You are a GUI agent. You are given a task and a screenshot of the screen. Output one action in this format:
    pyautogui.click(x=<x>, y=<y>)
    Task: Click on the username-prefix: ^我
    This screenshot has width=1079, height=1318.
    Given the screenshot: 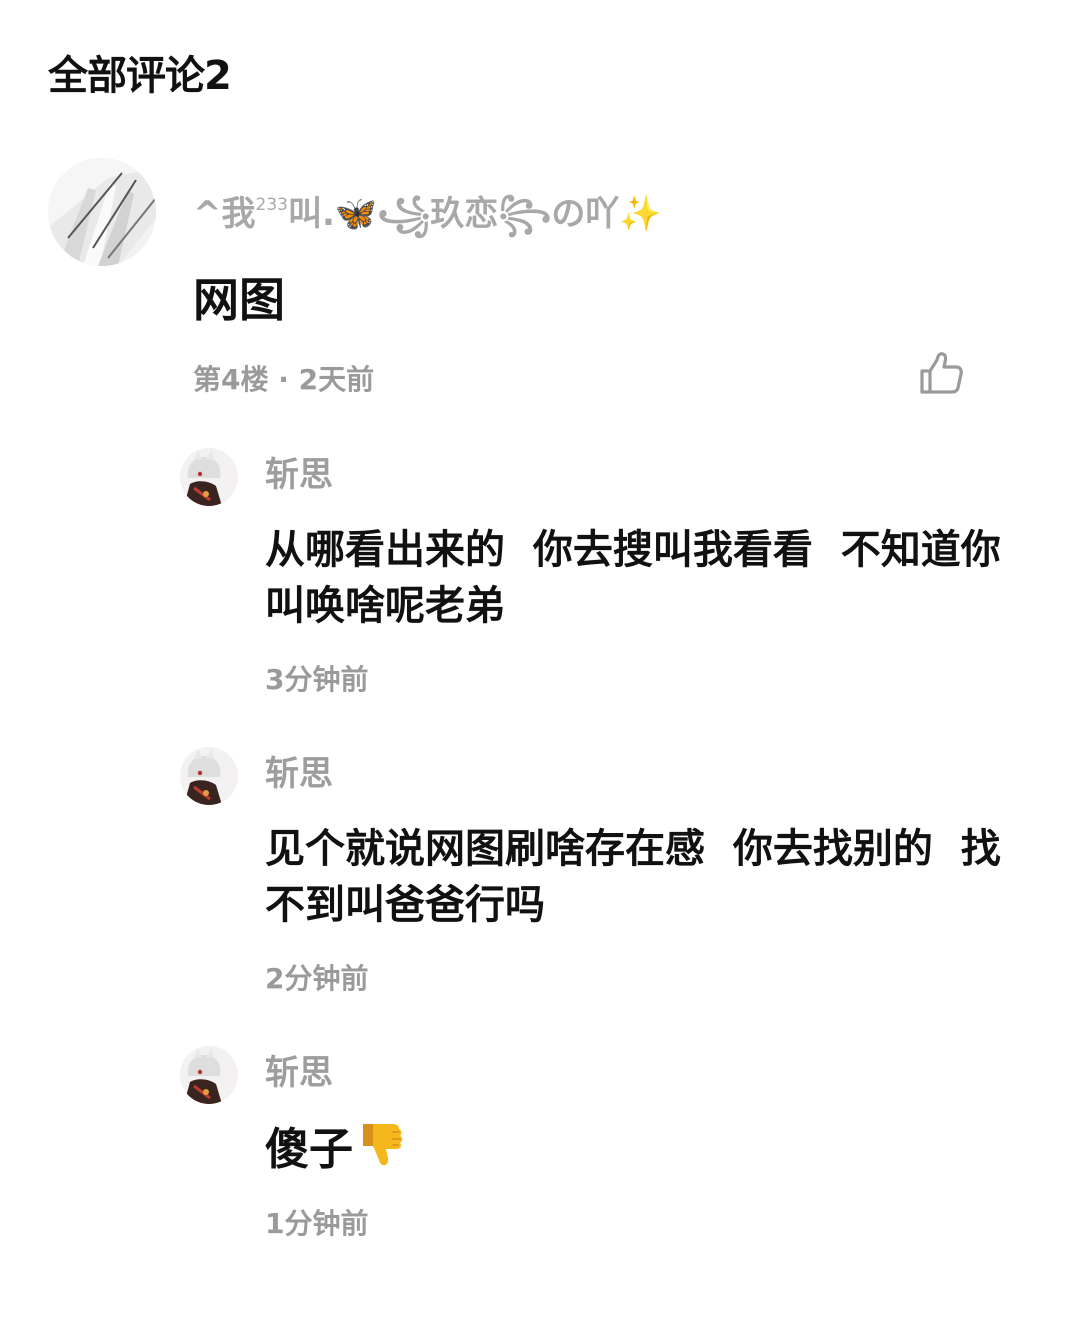 What is the action you would take?
    pyautogui.click(x=224, y=214)
    